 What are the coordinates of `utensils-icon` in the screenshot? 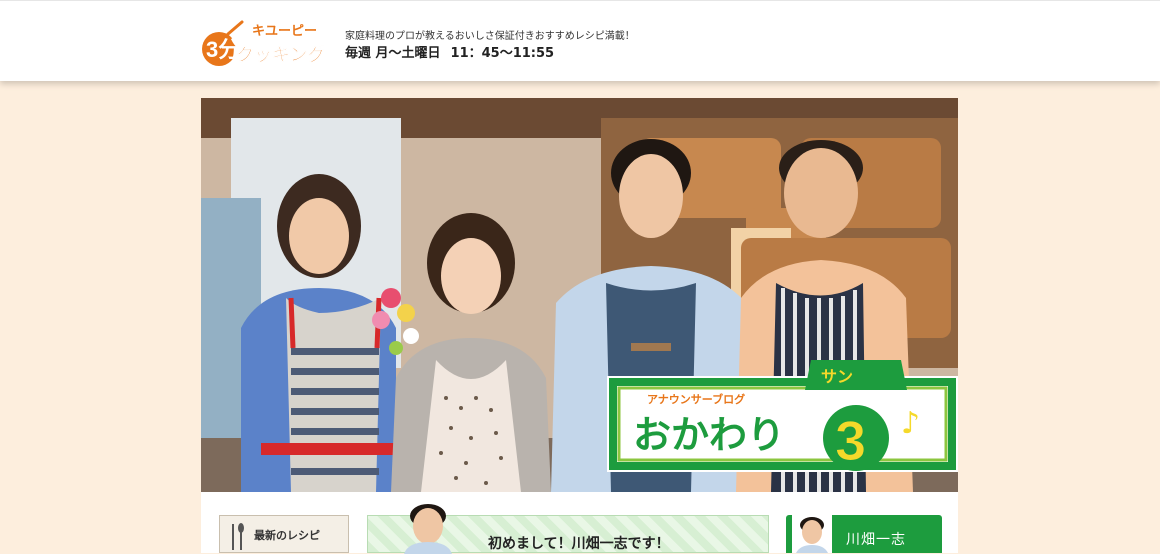 It's located at (238, 536).